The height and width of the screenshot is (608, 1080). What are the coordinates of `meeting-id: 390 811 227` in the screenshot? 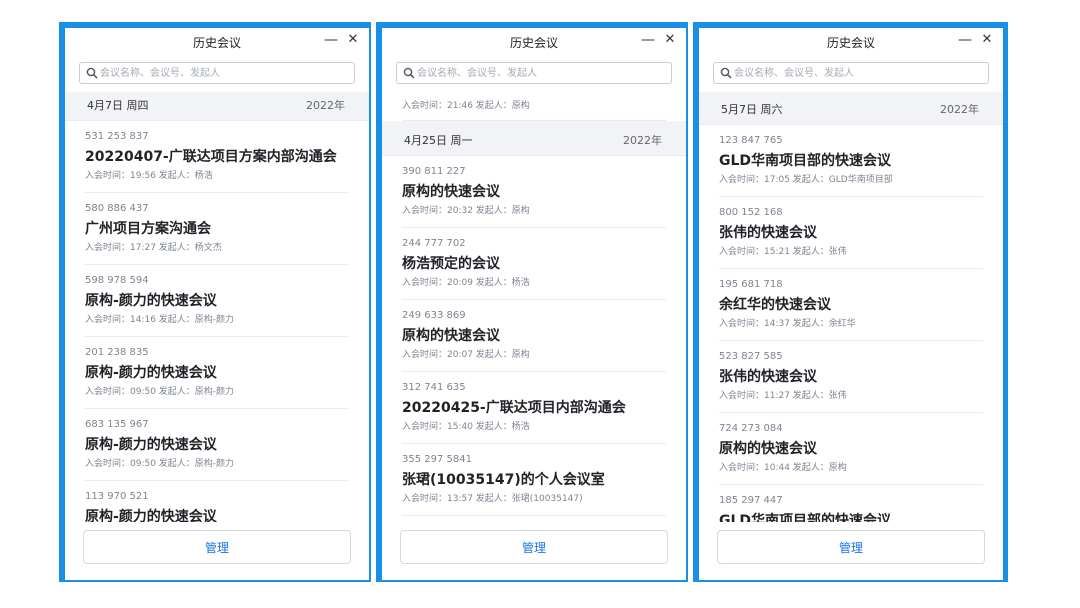 It's located at (434, 171).